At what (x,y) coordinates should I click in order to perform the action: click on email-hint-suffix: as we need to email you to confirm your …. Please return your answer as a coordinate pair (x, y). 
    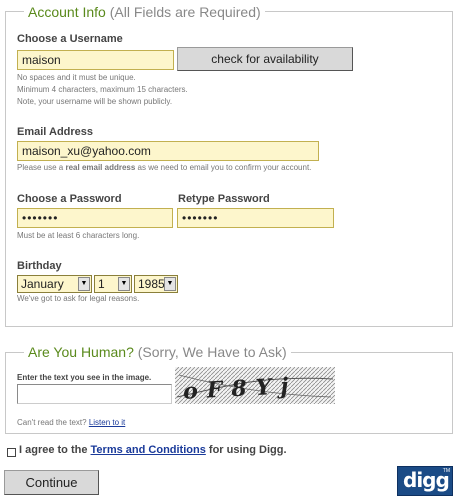
    Looking at the image, I should click on (223, 167).